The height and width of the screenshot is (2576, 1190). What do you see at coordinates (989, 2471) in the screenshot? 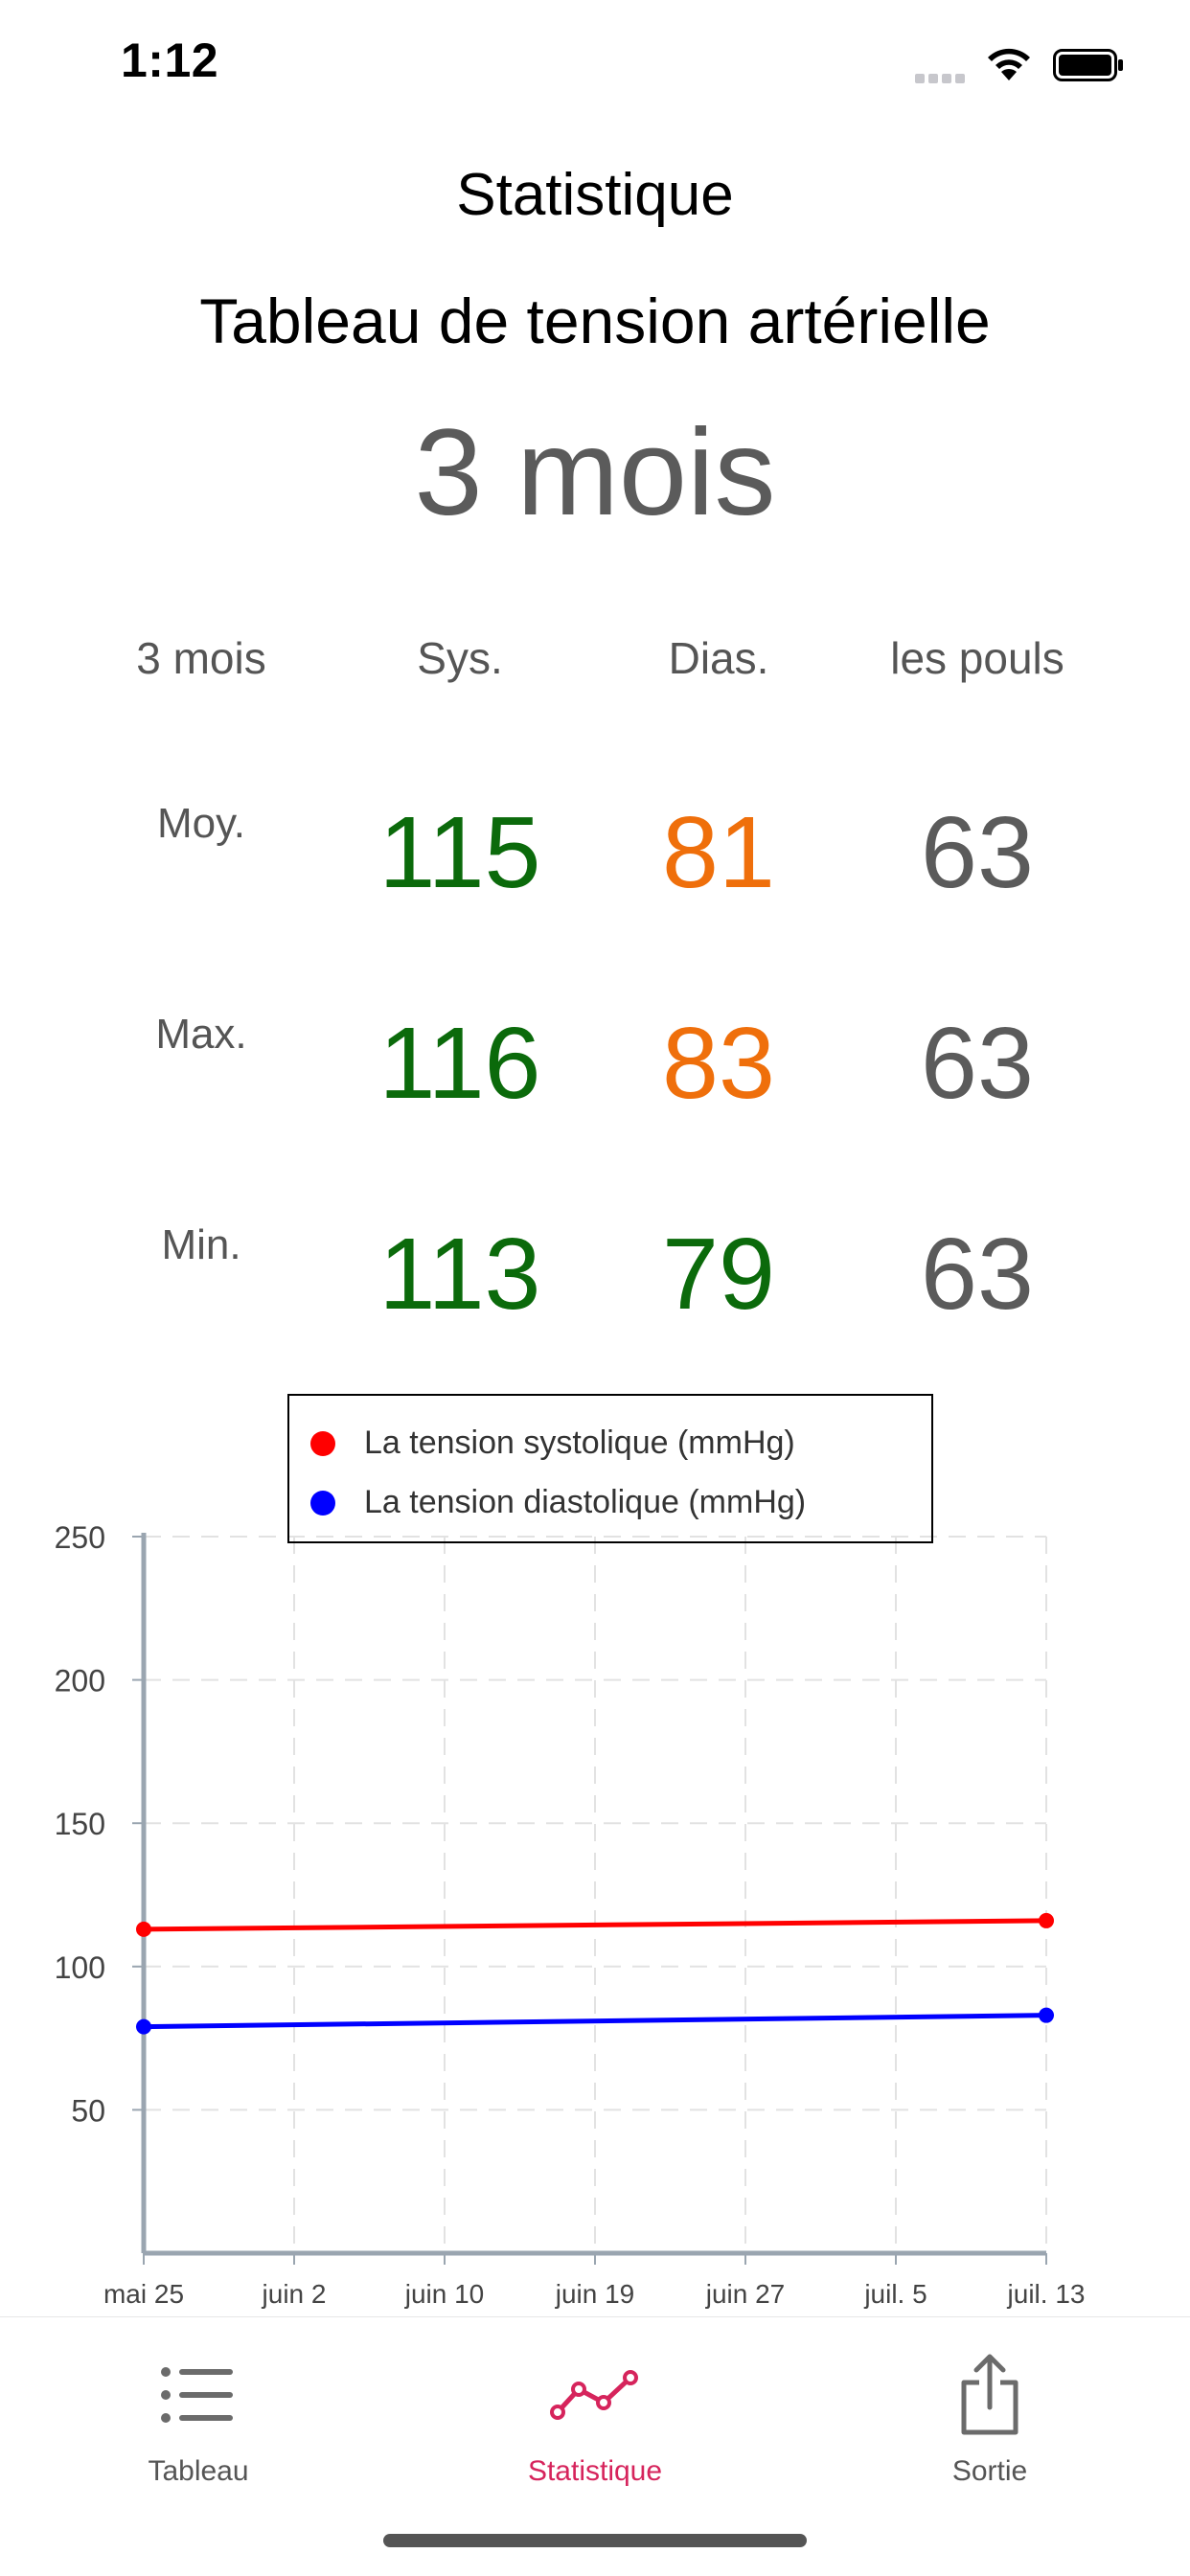
I see `tab-sortie-label: Sortie` at bounding box center [989, 2471].